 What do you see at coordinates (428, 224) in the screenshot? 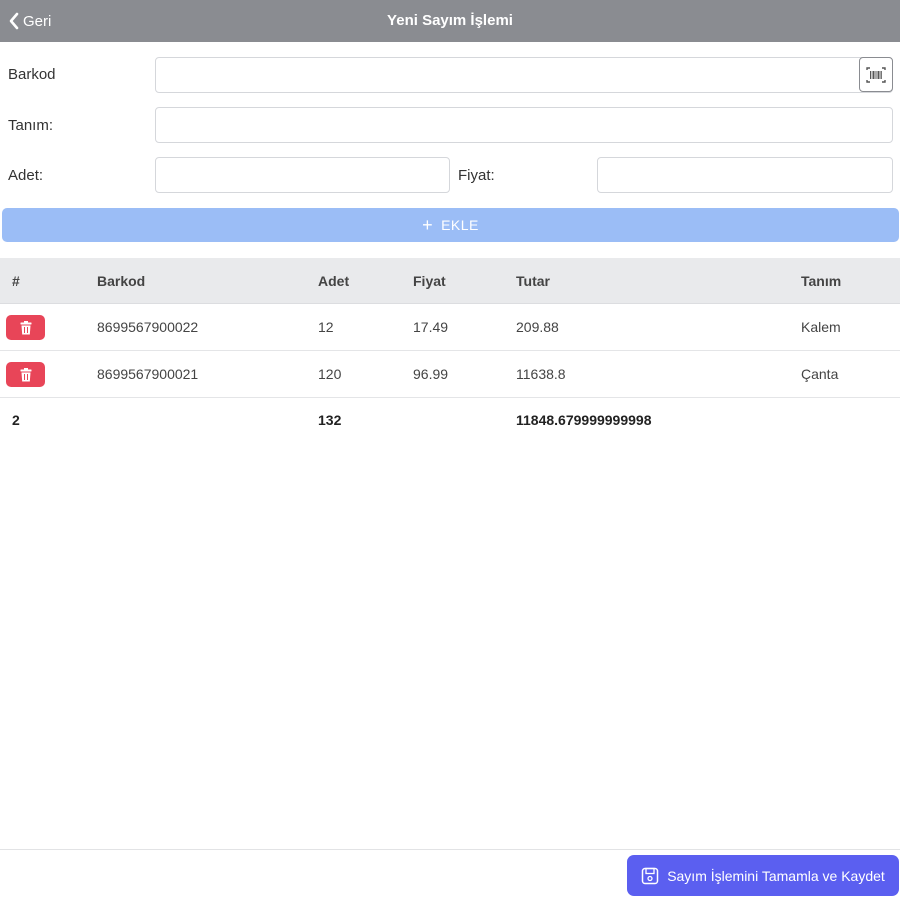
I see `plus-icon: +` at bounding box center [428, 224].